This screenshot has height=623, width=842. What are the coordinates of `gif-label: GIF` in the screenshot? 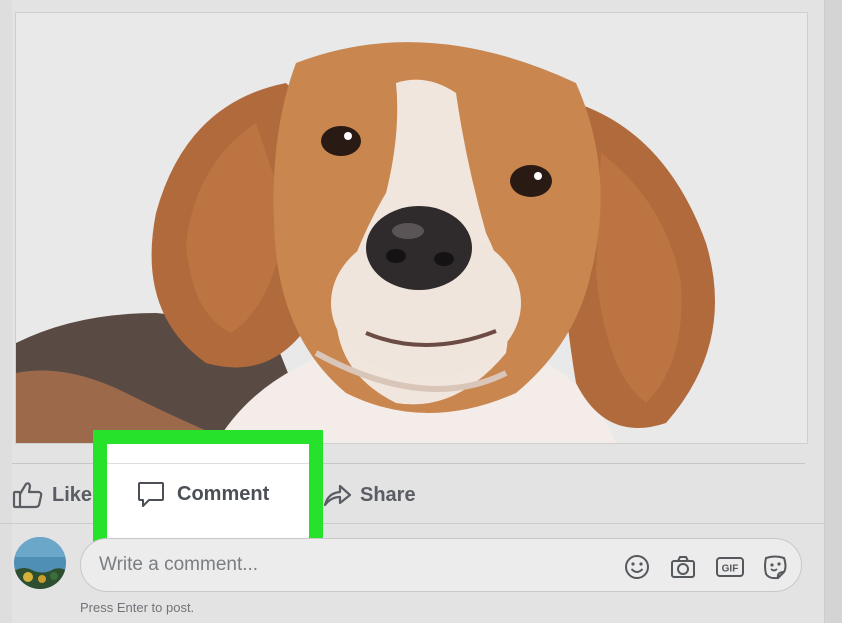 It's located at (730, 569).